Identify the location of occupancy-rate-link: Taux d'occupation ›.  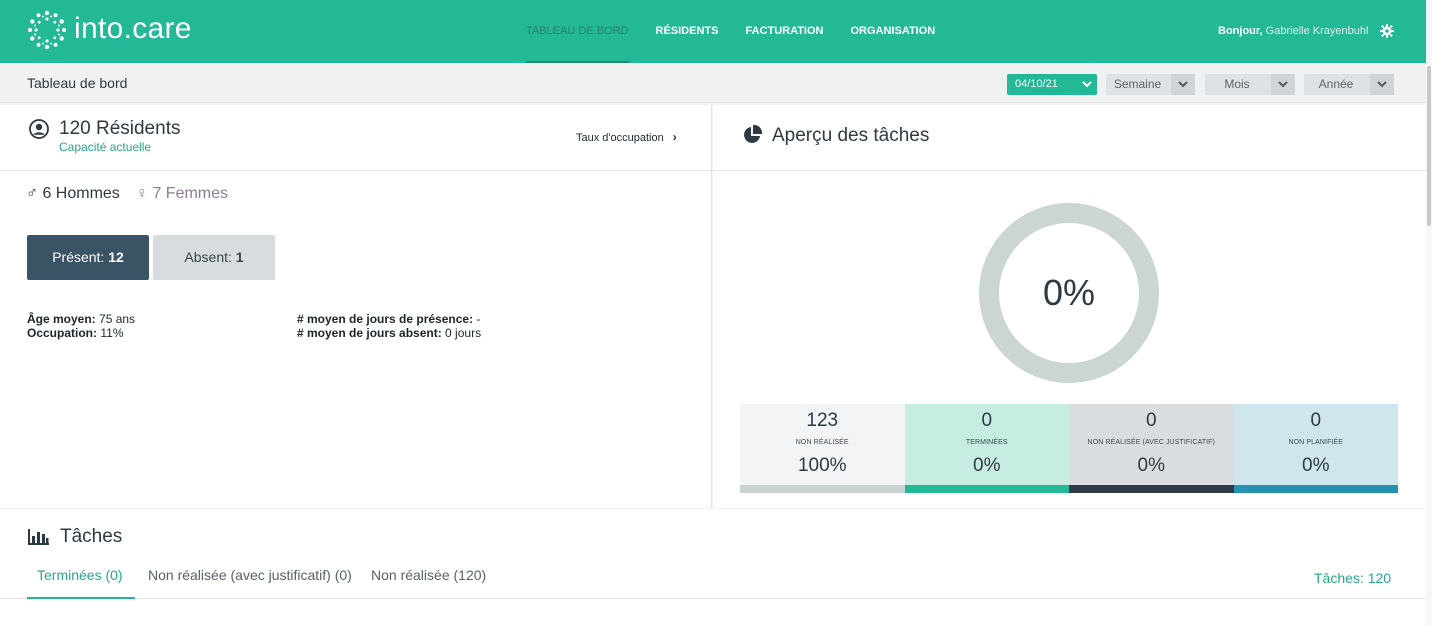
(626, 137).